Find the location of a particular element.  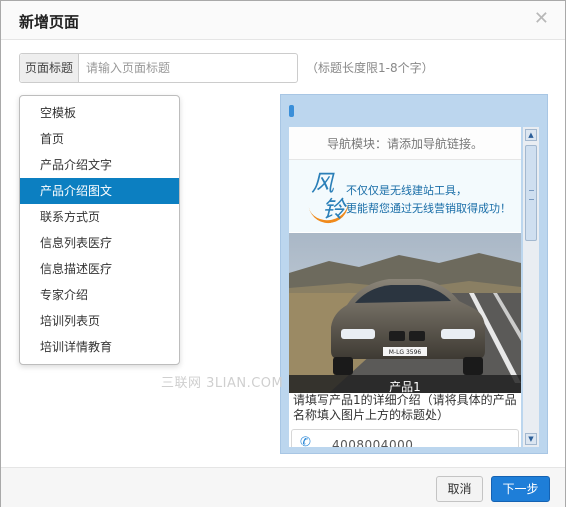

close-icon: ✕ is located at coordinates (541, 19).